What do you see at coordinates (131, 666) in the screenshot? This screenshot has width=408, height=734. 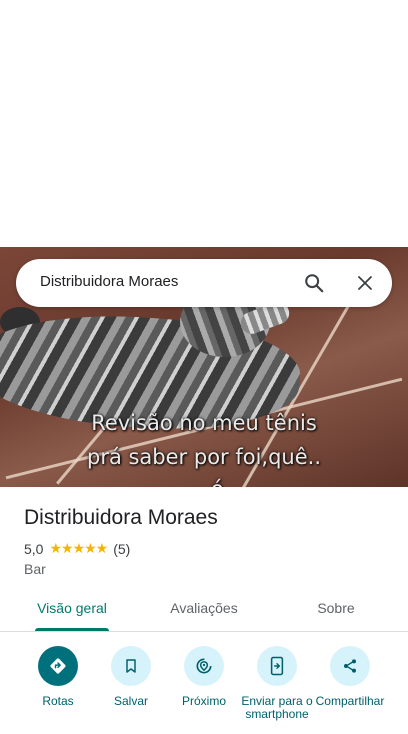 I see `bookmark-icon` at bounding box center [131, 666].